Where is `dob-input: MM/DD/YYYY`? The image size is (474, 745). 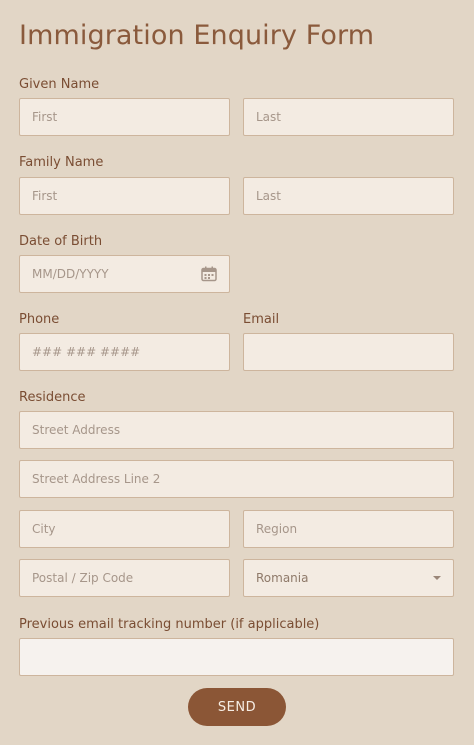
dob-input: MM/DD/YYYY is located at coordinates (124, 274).